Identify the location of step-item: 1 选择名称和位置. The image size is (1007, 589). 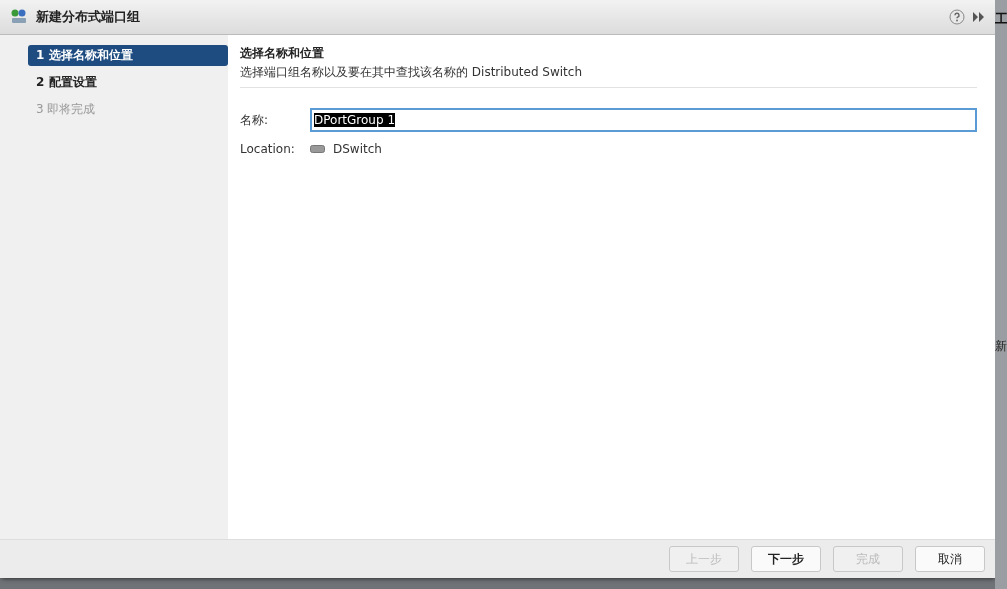
(128, 55).